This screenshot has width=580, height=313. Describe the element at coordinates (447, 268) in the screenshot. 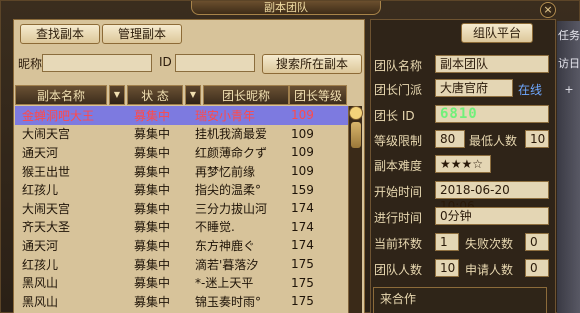

I see `team-size-value: 10` at that location.